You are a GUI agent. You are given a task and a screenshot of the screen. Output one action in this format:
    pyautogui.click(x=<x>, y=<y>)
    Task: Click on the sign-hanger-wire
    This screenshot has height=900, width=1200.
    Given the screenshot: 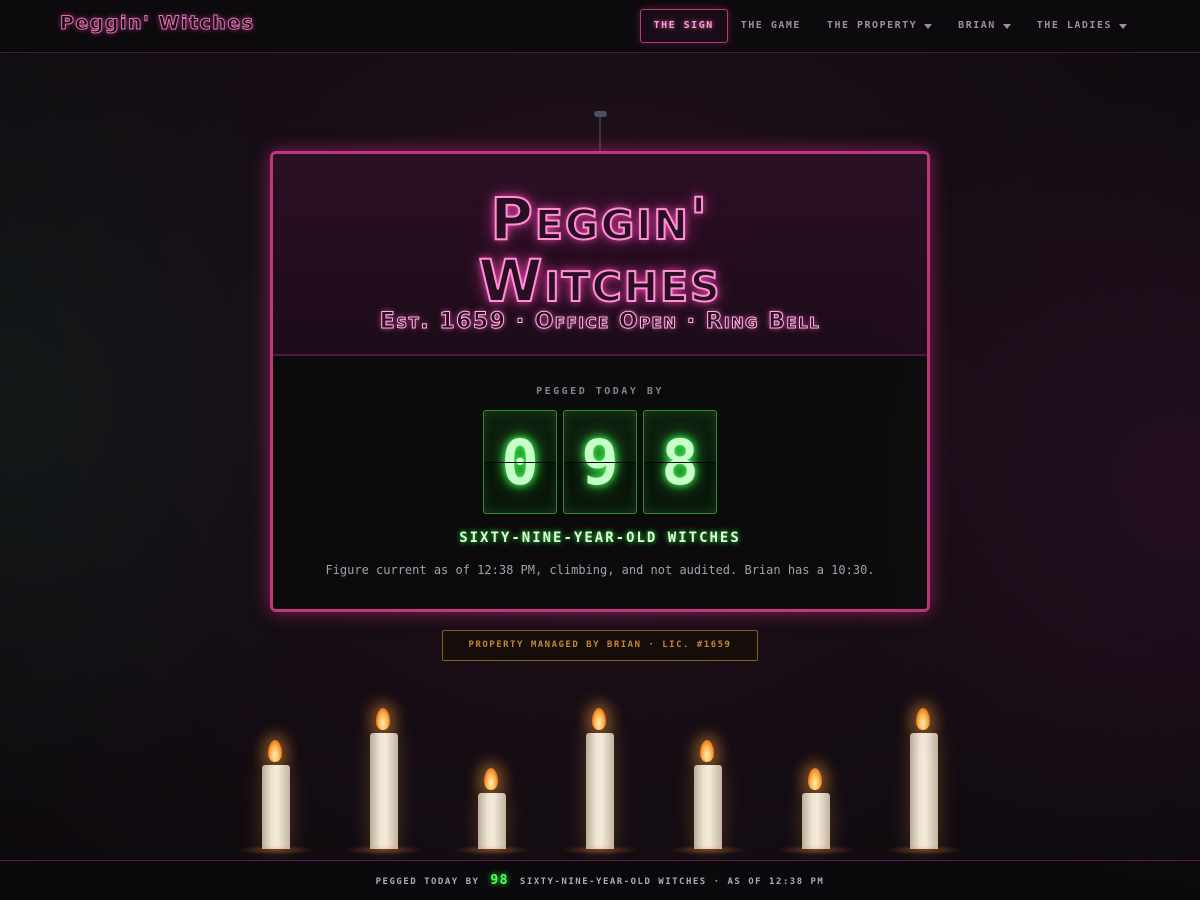 What is the action you would take?
    pyautogui.click(x=600, y=135)
    